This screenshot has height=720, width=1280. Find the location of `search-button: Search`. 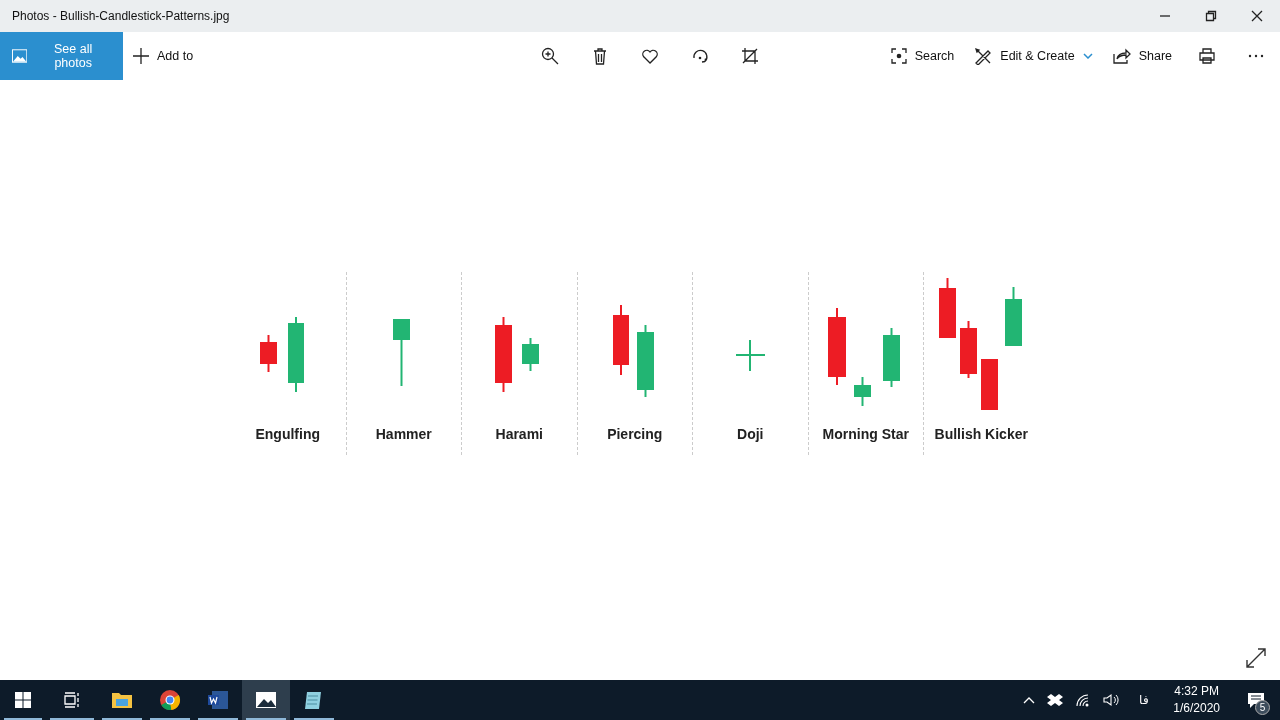

search-button: Search is located at coordinates (922, 56).